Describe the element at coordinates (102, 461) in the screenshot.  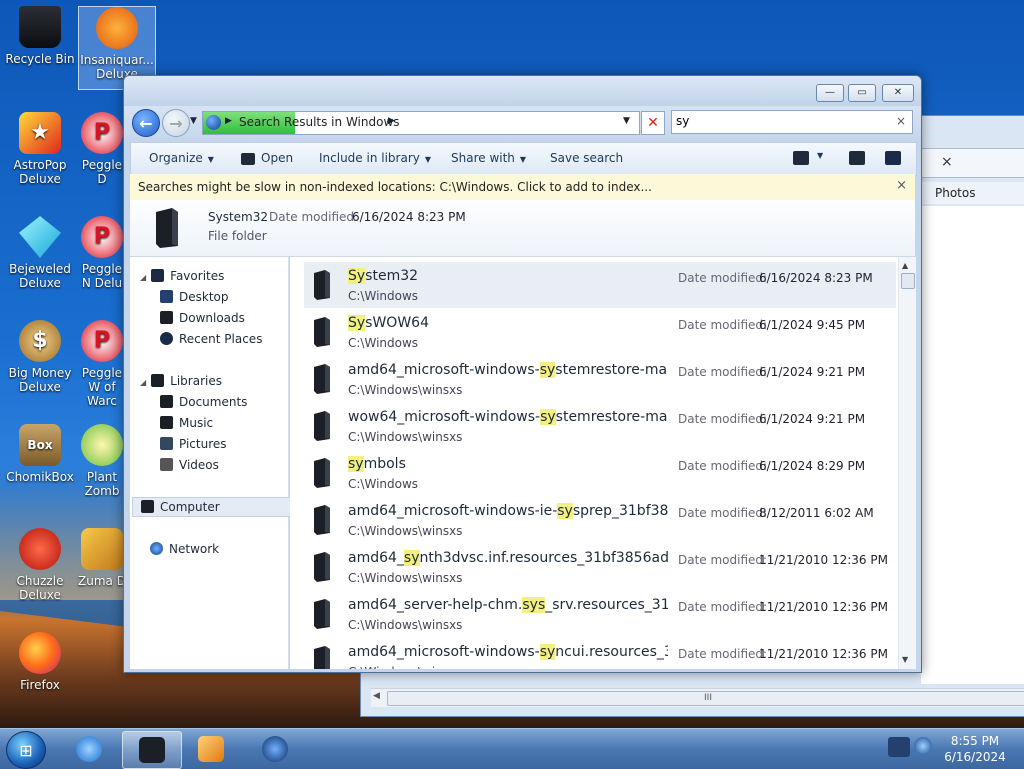
I see `desktop-icon-plants-zombies: Plant Zomb` at that location.